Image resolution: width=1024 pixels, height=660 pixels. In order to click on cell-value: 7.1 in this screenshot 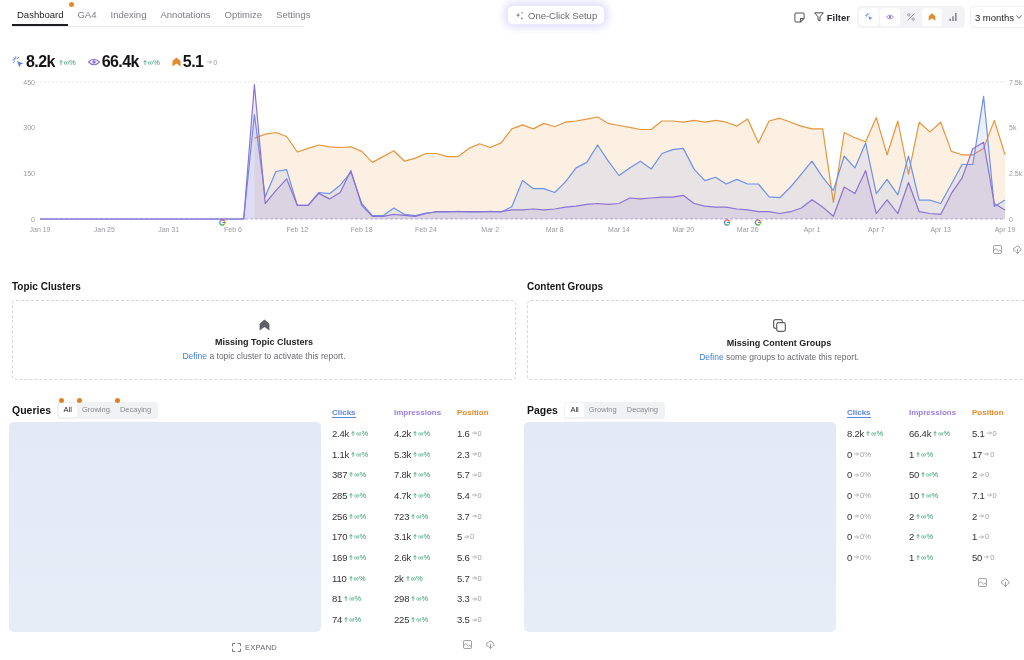, I will do `click(978, 495)`.